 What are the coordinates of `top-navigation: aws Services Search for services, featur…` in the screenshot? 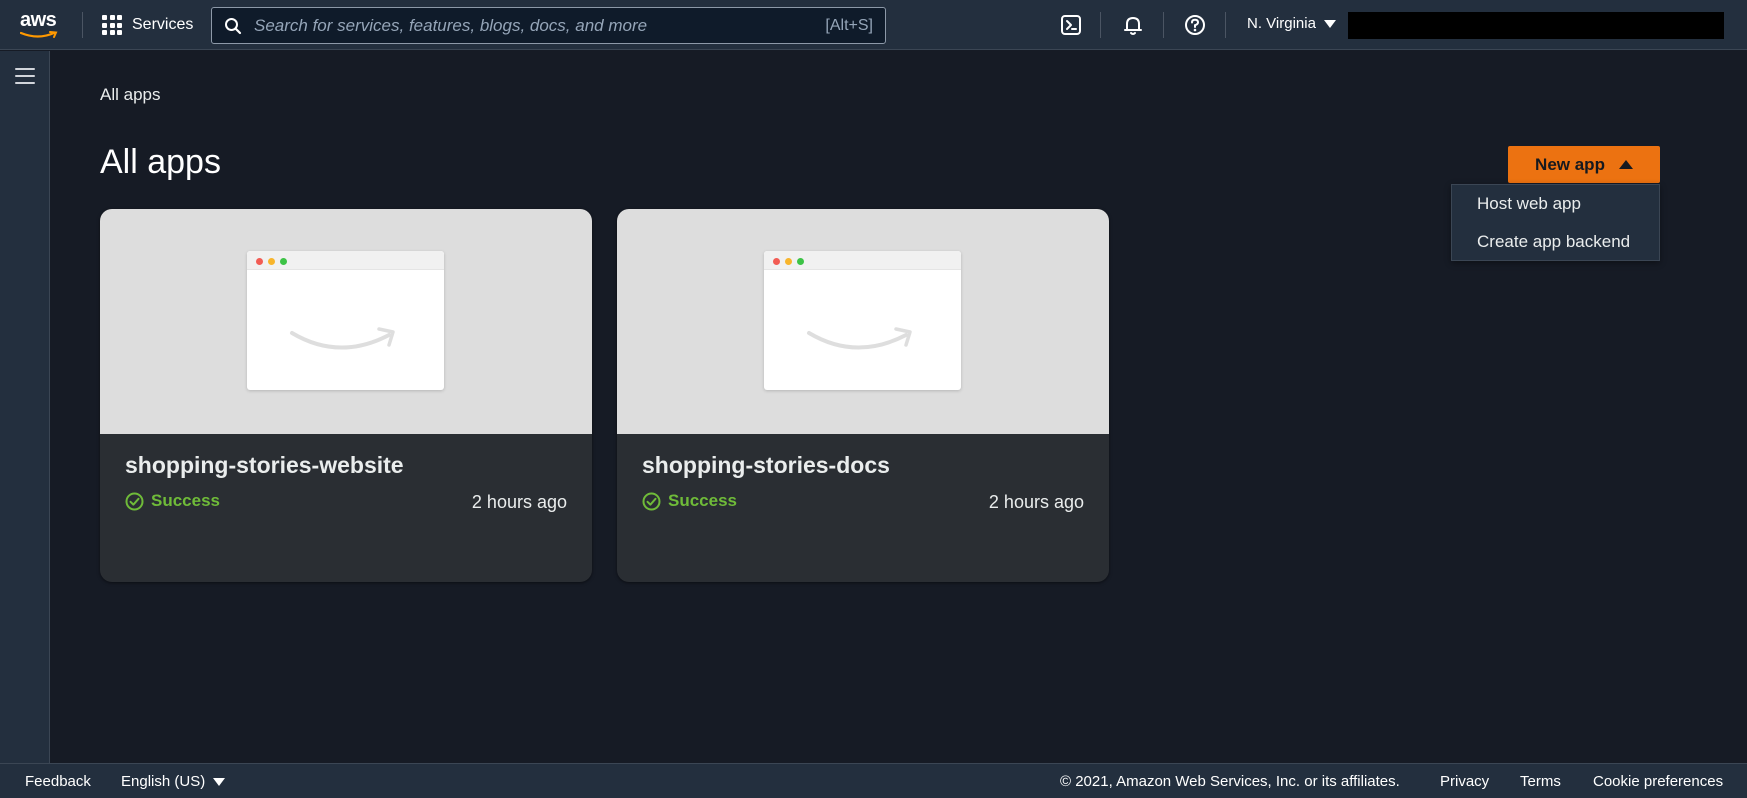 It's located at (873, 25).